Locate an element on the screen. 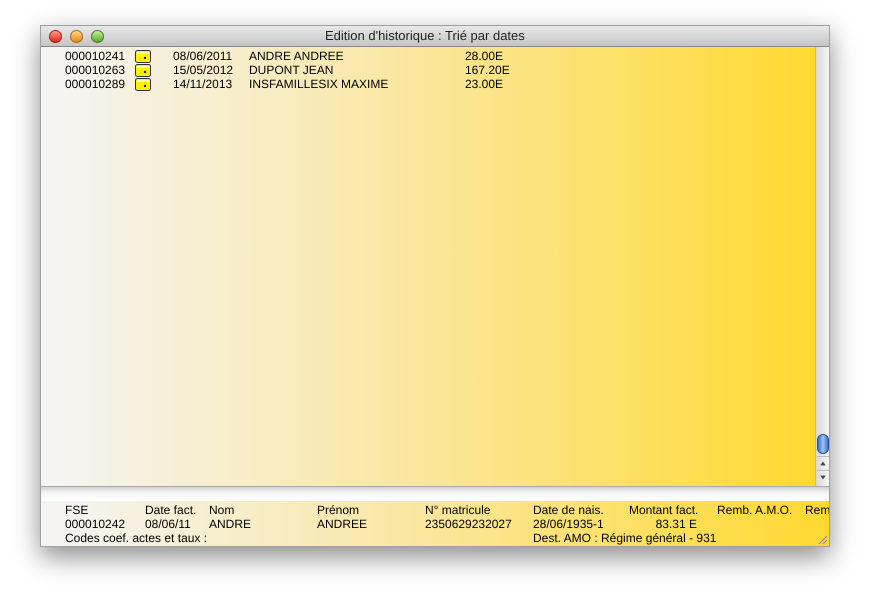  window-title: Edition d'historique : Trié par dates is located at coordinates (425, 36).